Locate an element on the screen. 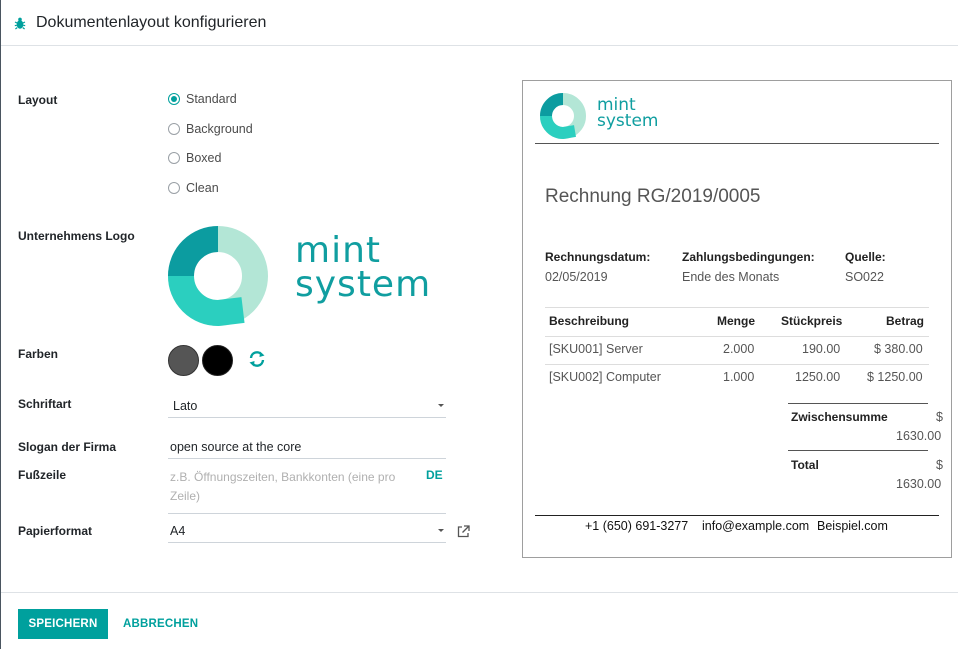  preview-table-header: Menge is located at coordinates (736, 321).